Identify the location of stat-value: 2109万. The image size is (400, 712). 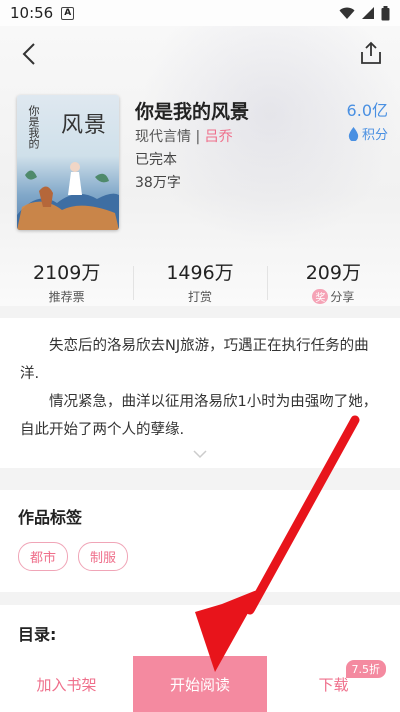
(66, 273).